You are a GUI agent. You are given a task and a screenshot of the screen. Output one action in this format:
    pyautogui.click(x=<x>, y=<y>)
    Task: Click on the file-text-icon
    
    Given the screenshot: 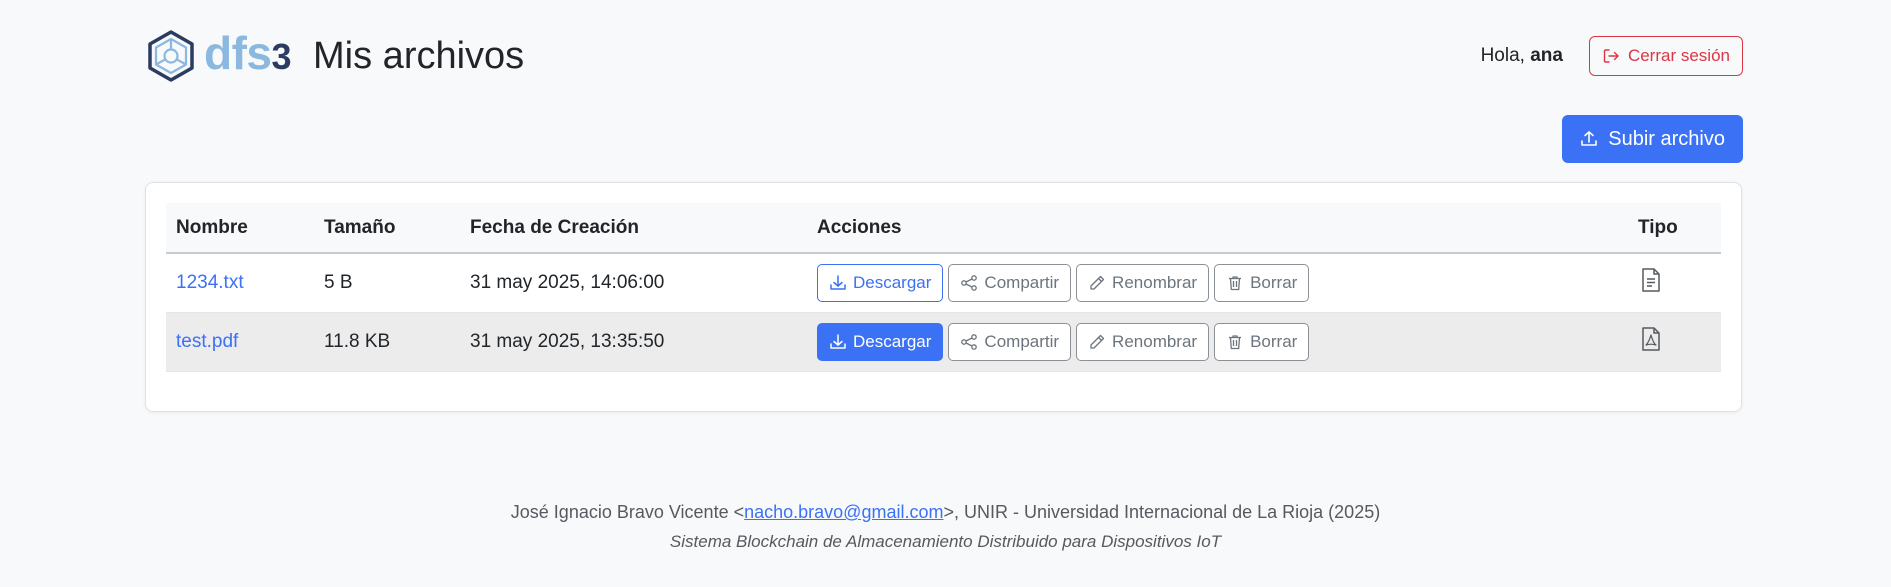 What is the action you would take?
    pyautogui.click(x=1651, y=280)
    